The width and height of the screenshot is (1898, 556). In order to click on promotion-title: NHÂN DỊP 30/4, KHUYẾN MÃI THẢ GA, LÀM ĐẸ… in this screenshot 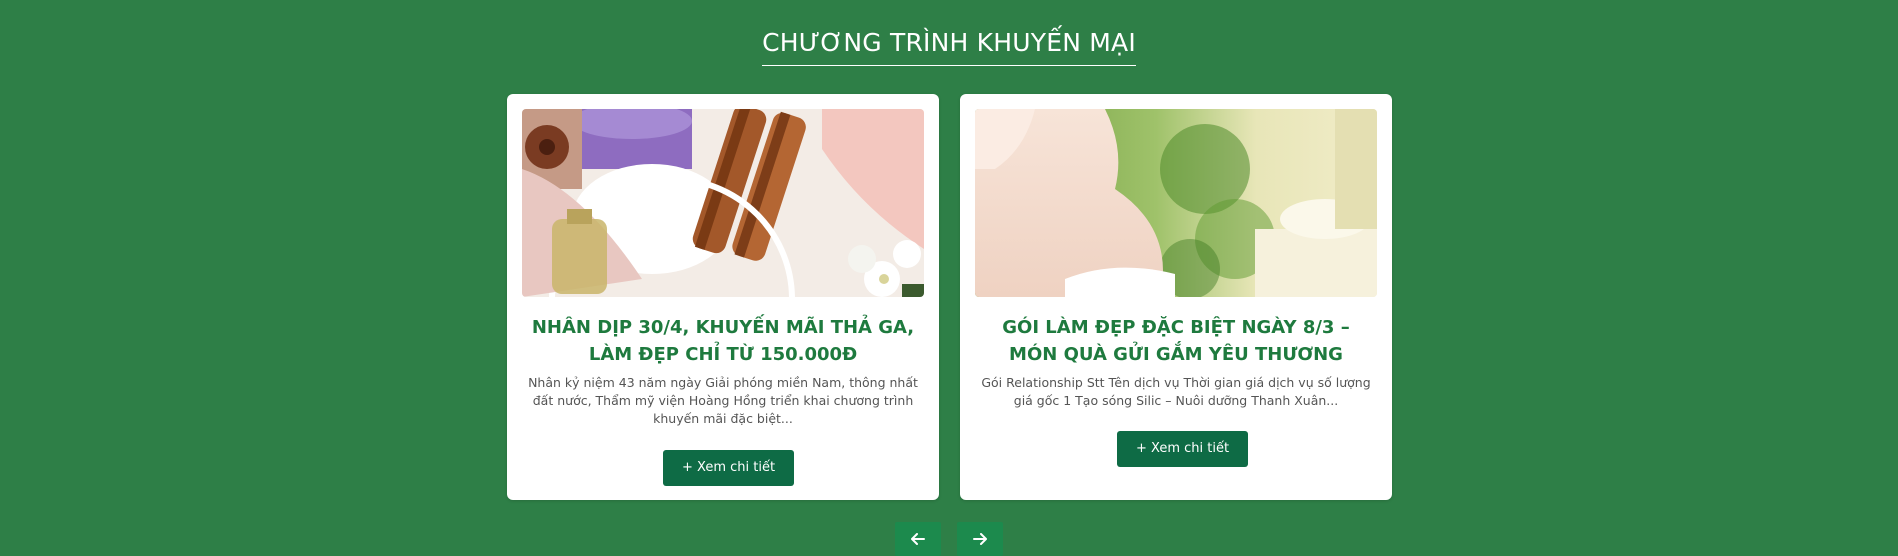, I will do `click(723, 341)`.